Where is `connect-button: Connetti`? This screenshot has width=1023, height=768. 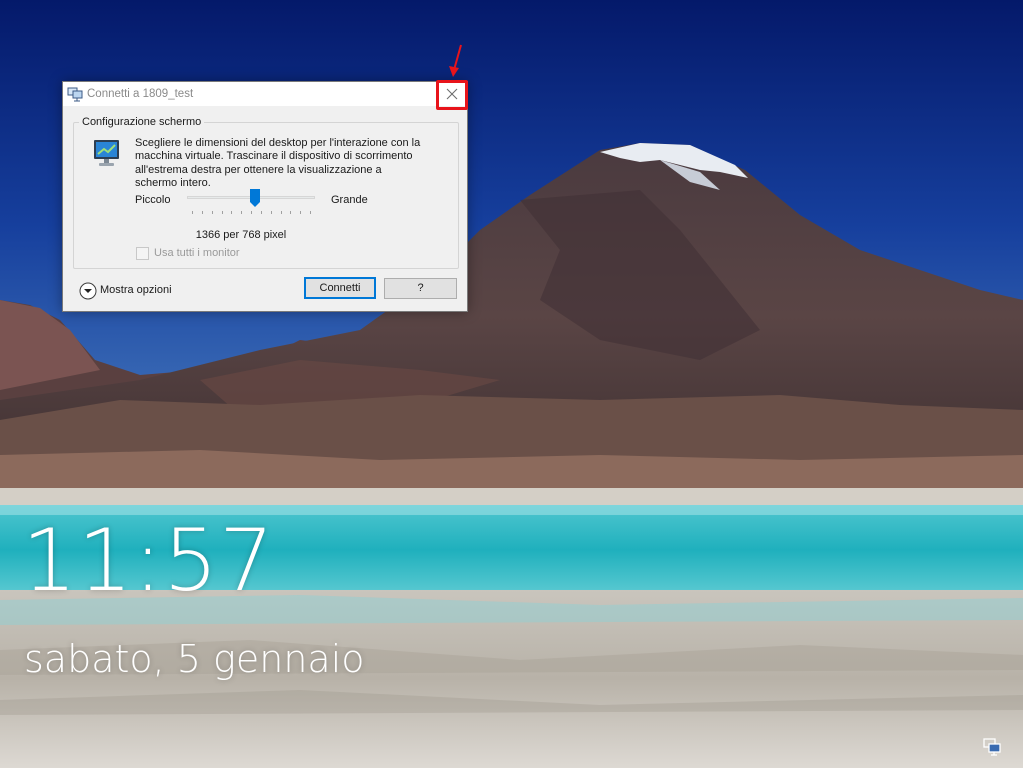 connect-button: Connetti is located at coordinates (340, 288).